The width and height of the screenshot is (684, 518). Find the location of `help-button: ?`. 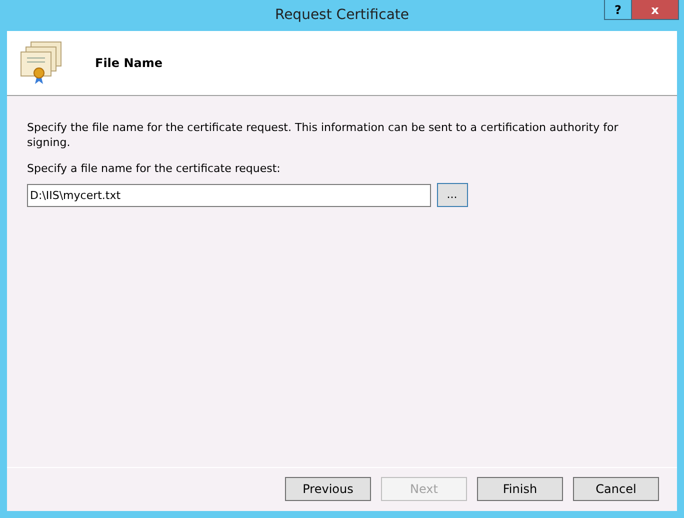

help-button: ? is located at coordinates (618, 10).